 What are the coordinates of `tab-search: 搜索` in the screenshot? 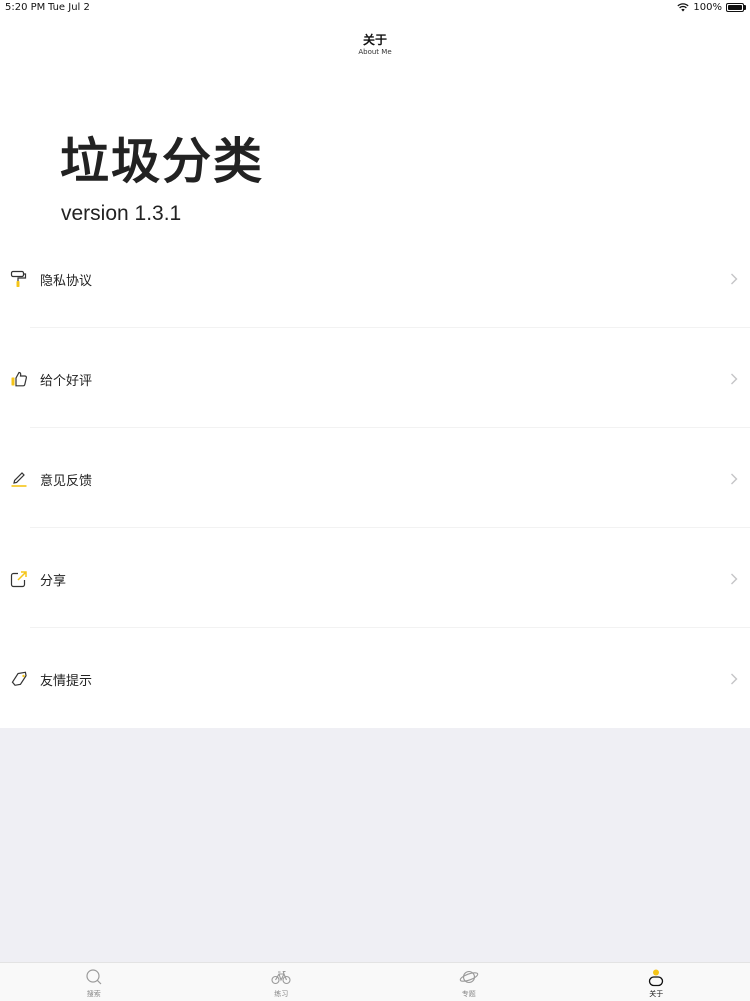 It's located at (94, 982).